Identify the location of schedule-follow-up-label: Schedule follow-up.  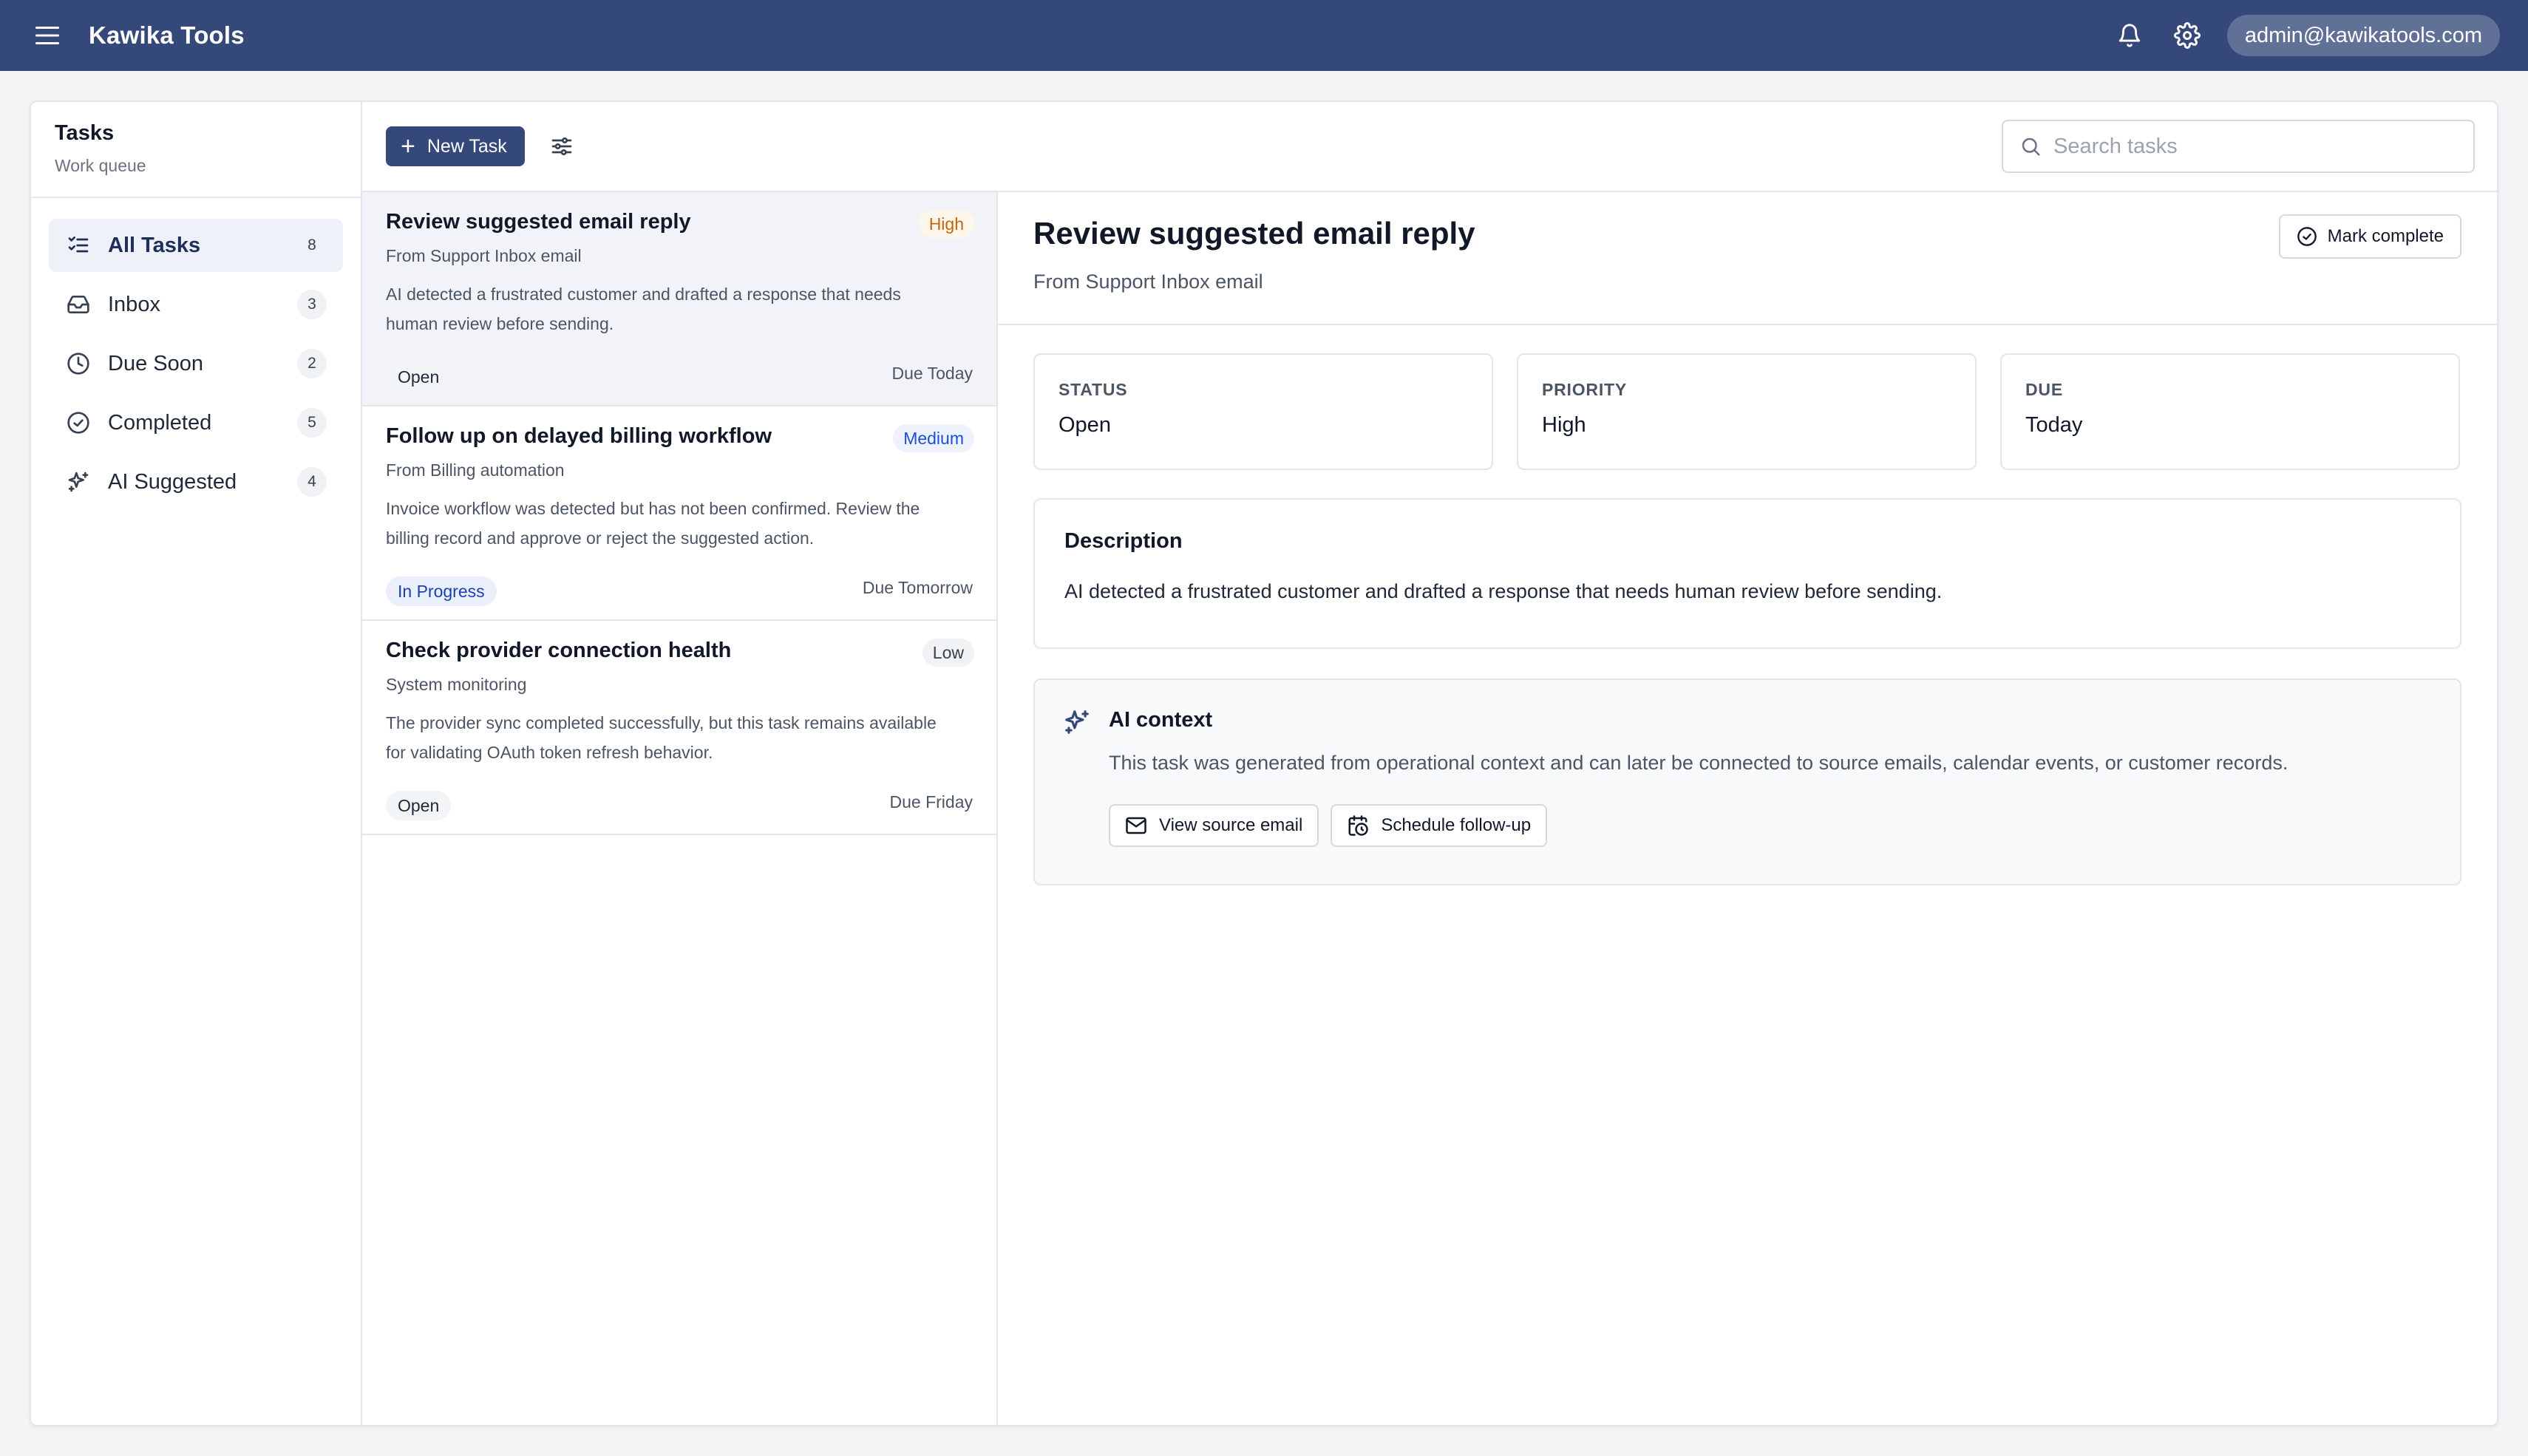
(1457, 825).